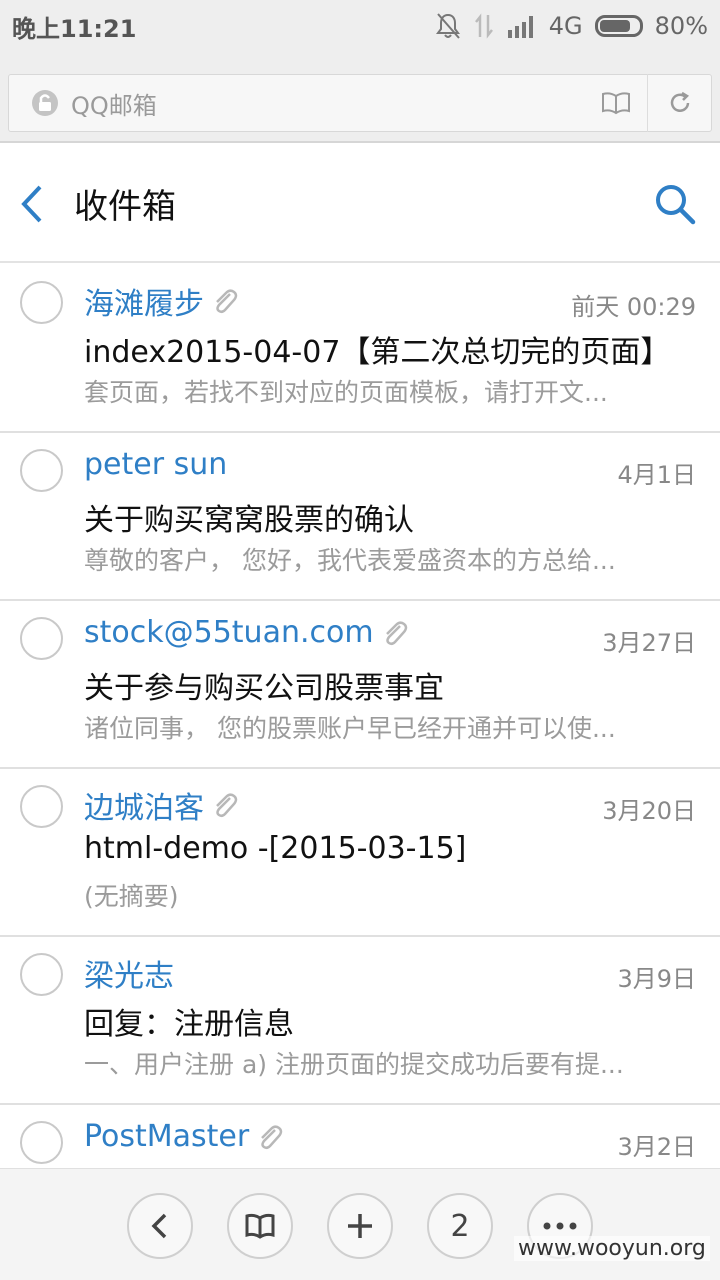 The image size is (720, 1280). I want to click on watermark: www.wooyun.org, so click(612, 1248).